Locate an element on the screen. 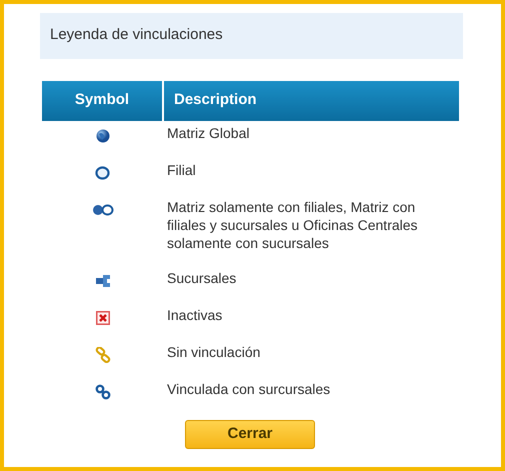 This screenshot has width=505, height=471. column-header: Symbol is located at coordinates (102, 100).